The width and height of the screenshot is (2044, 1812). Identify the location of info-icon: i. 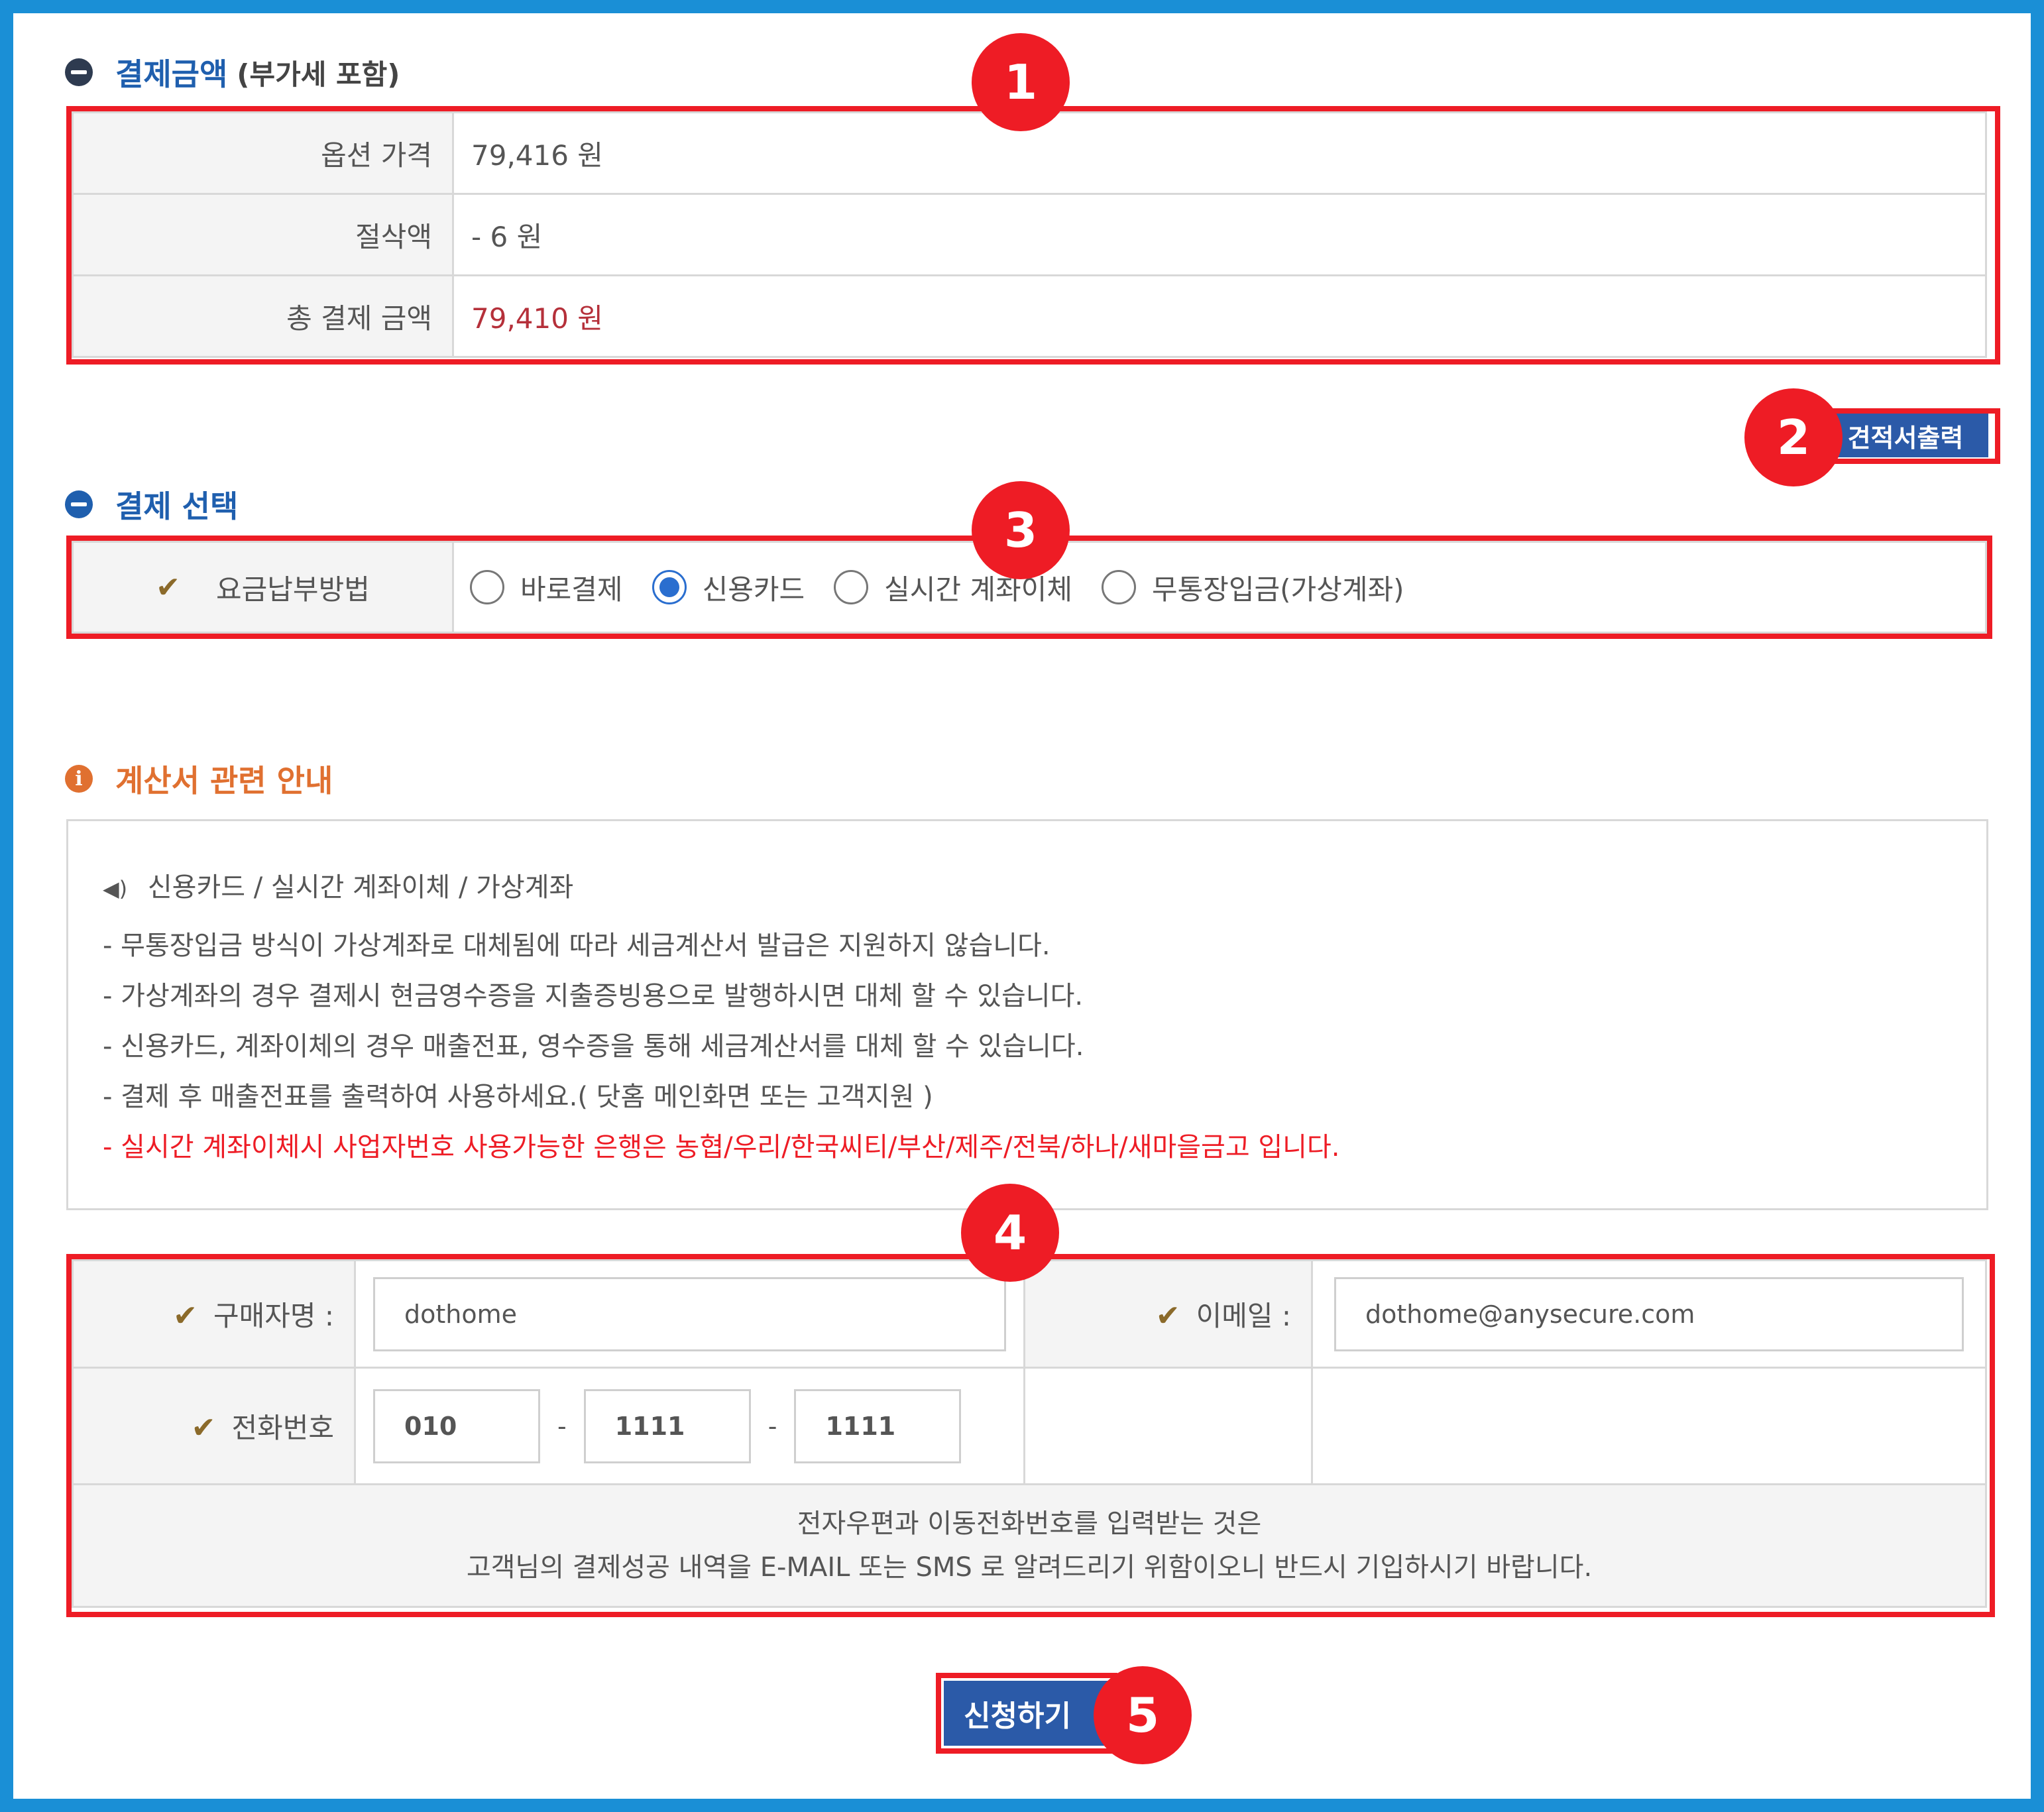
(79, 779).